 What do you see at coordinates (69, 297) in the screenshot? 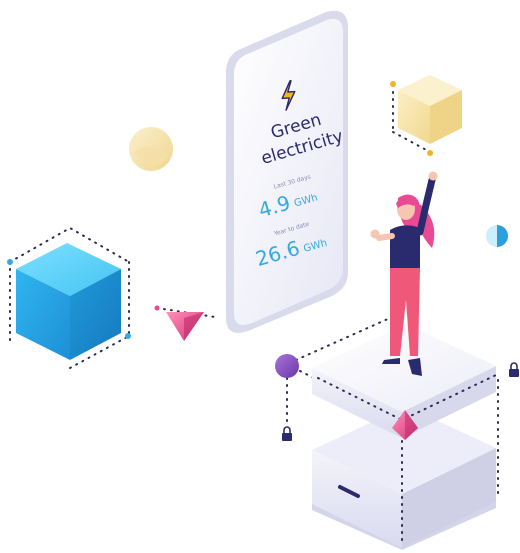
I see `blue-cube` at bounding box center [69, 297].